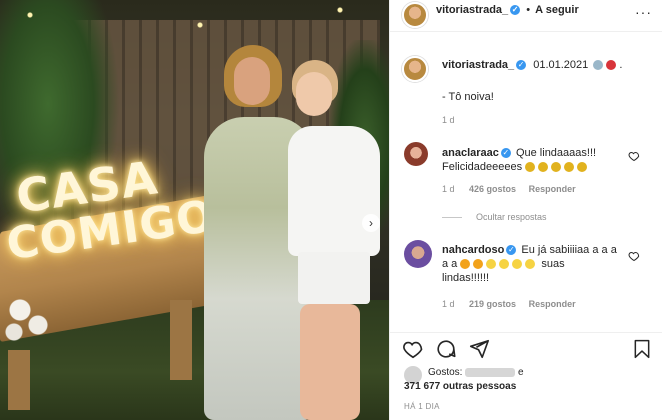 The image size is (662, 420). I want to click on likes-line1: Gostos: e, so click(476, 373).